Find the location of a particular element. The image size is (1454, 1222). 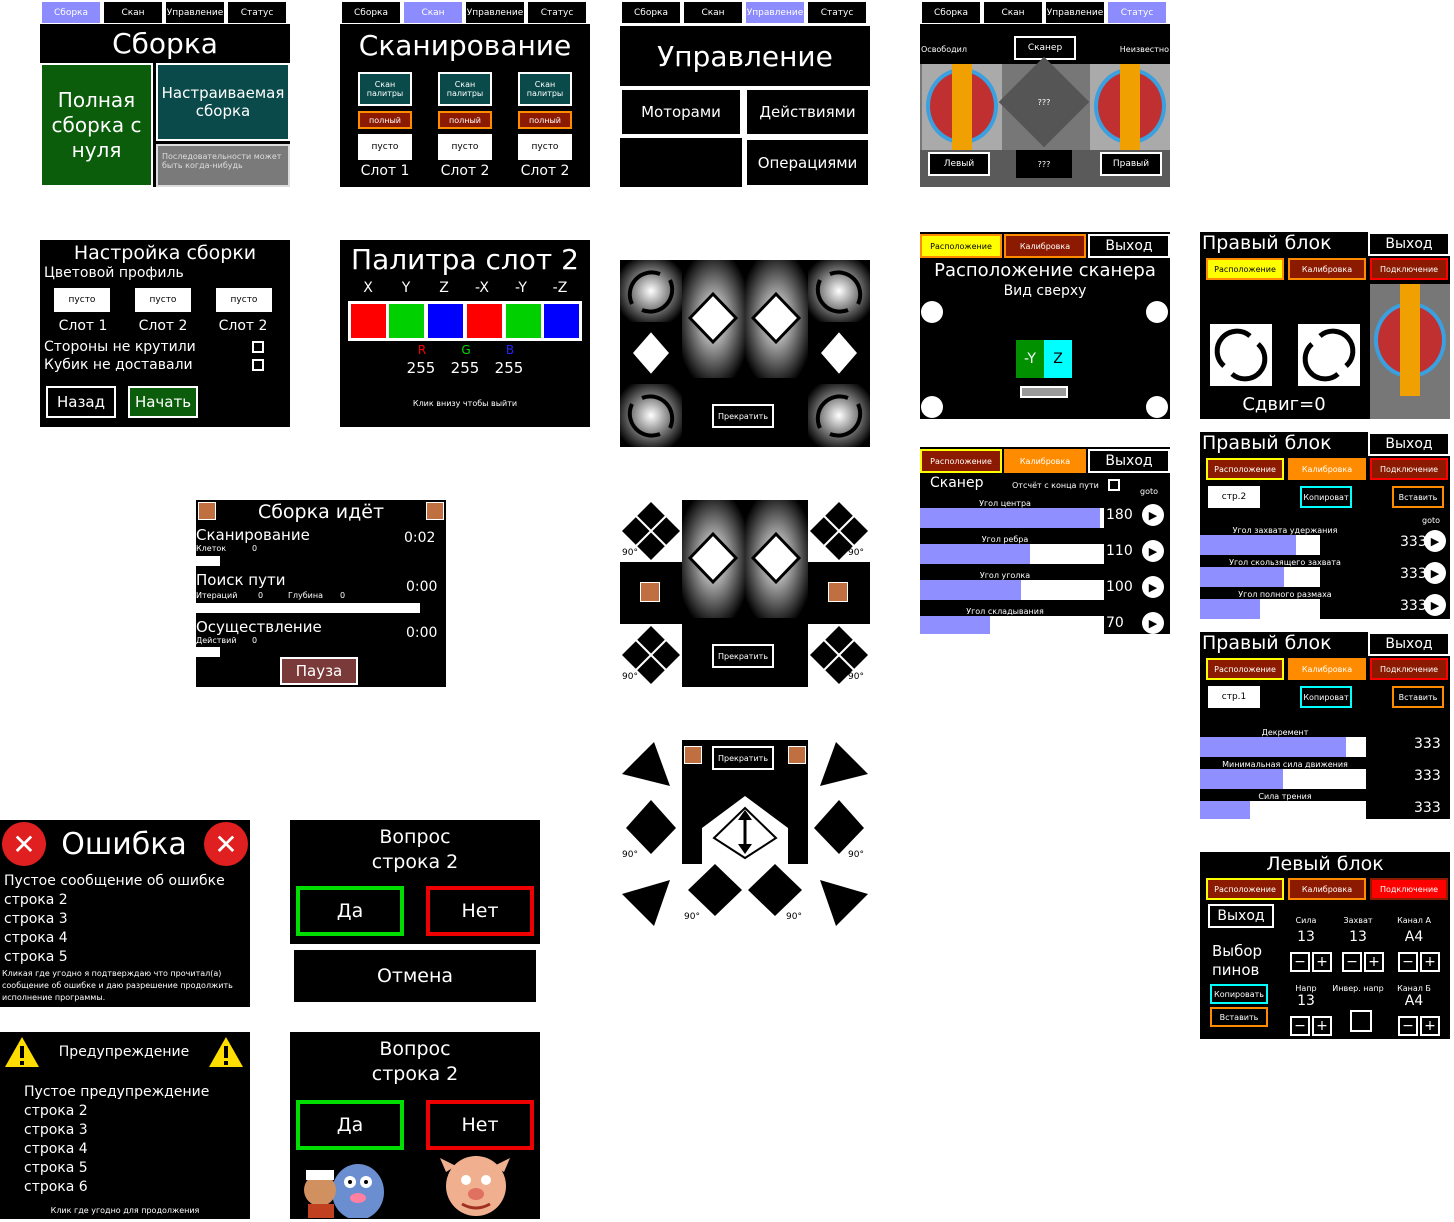

operations-button: Операциями is located at coordinates (807, 162).